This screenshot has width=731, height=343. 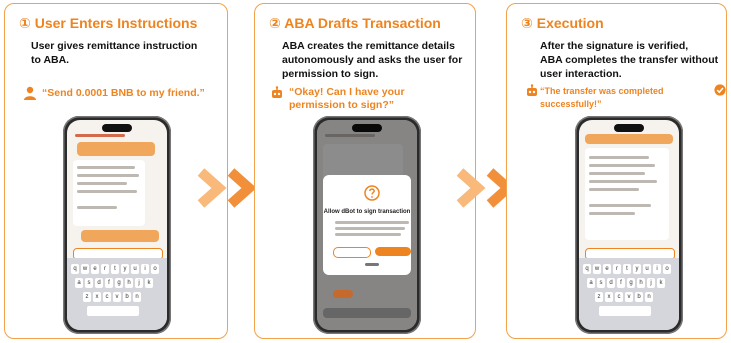 I want to click on phone-2-screen: Allow dBot to sign transaction, so click(x=367, y=225).